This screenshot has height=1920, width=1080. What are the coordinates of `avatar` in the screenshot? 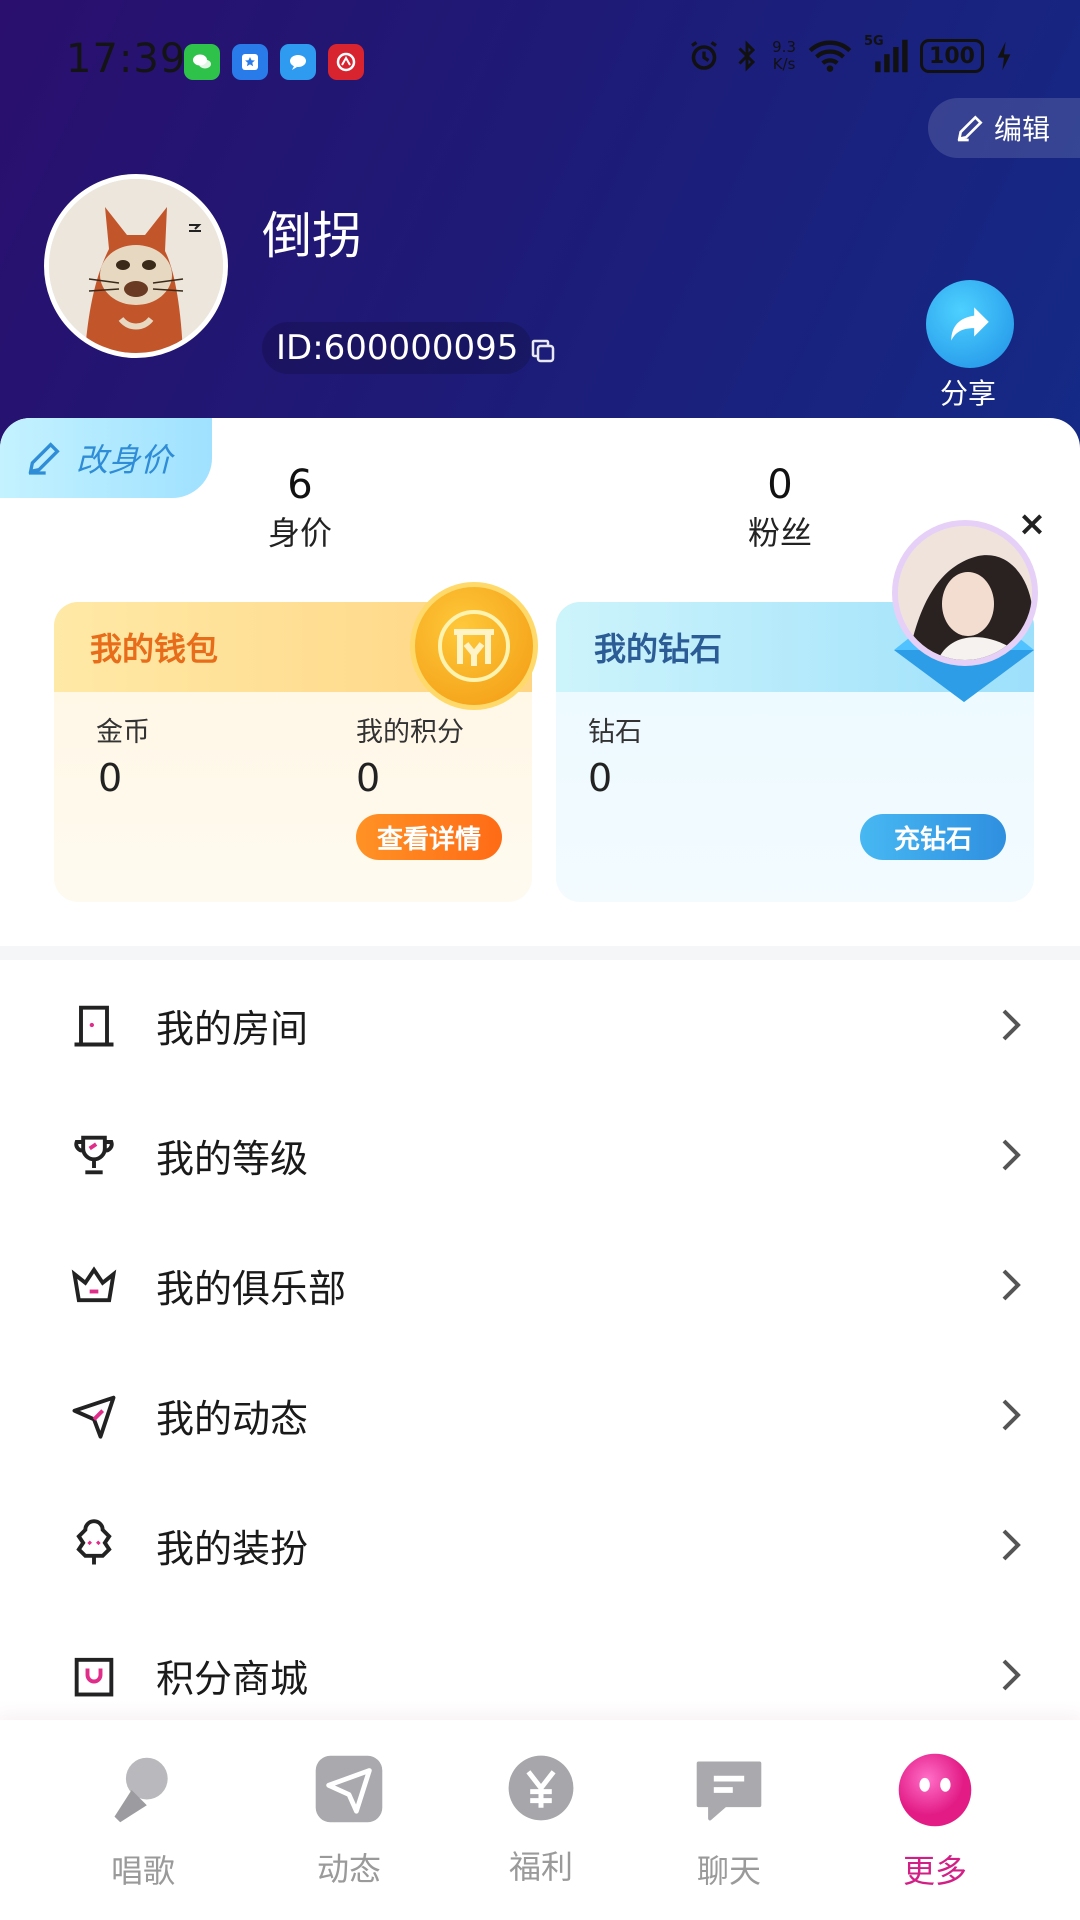 It's located at (136, 266).